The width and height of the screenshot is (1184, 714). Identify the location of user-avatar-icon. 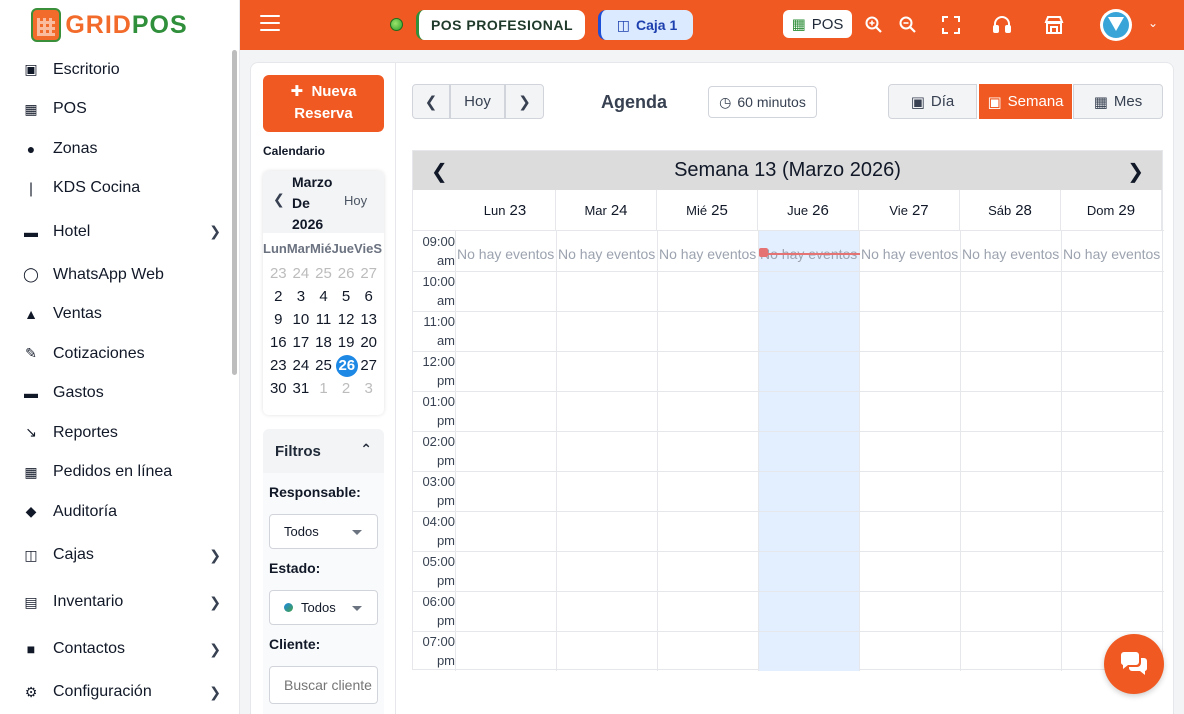
(1116, 25).